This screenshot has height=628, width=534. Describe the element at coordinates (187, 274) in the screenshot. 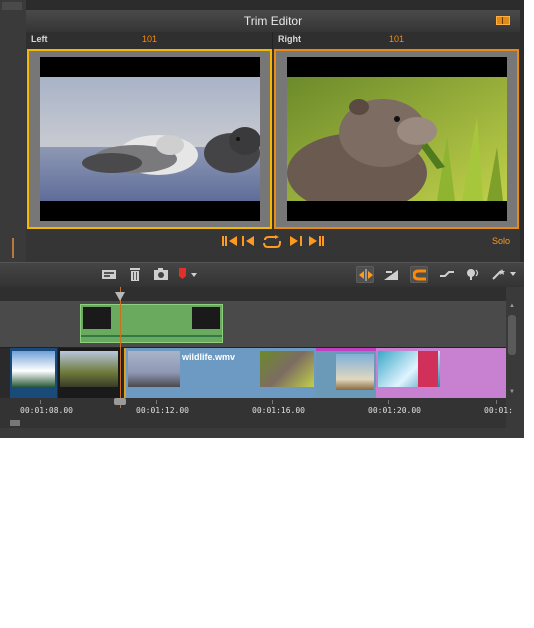

I see `marker-icon` at that location.